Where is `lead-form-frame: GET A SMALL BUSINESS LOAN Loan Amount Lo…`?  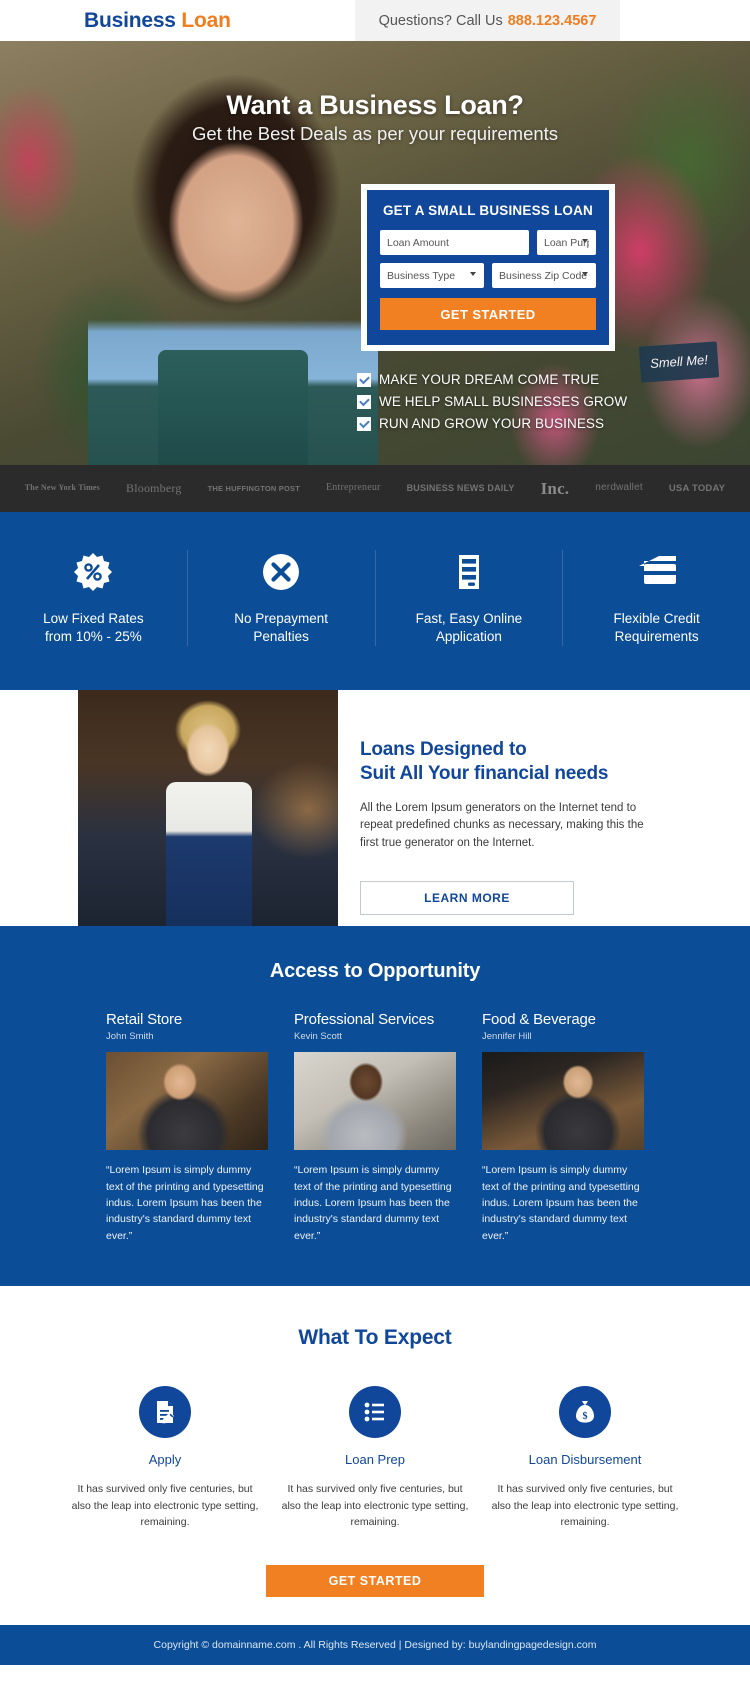 lead-form-frame: GET A SMALL BUSINESS LOAN Loan Amount Lo… is located at coordinates (488, 267).